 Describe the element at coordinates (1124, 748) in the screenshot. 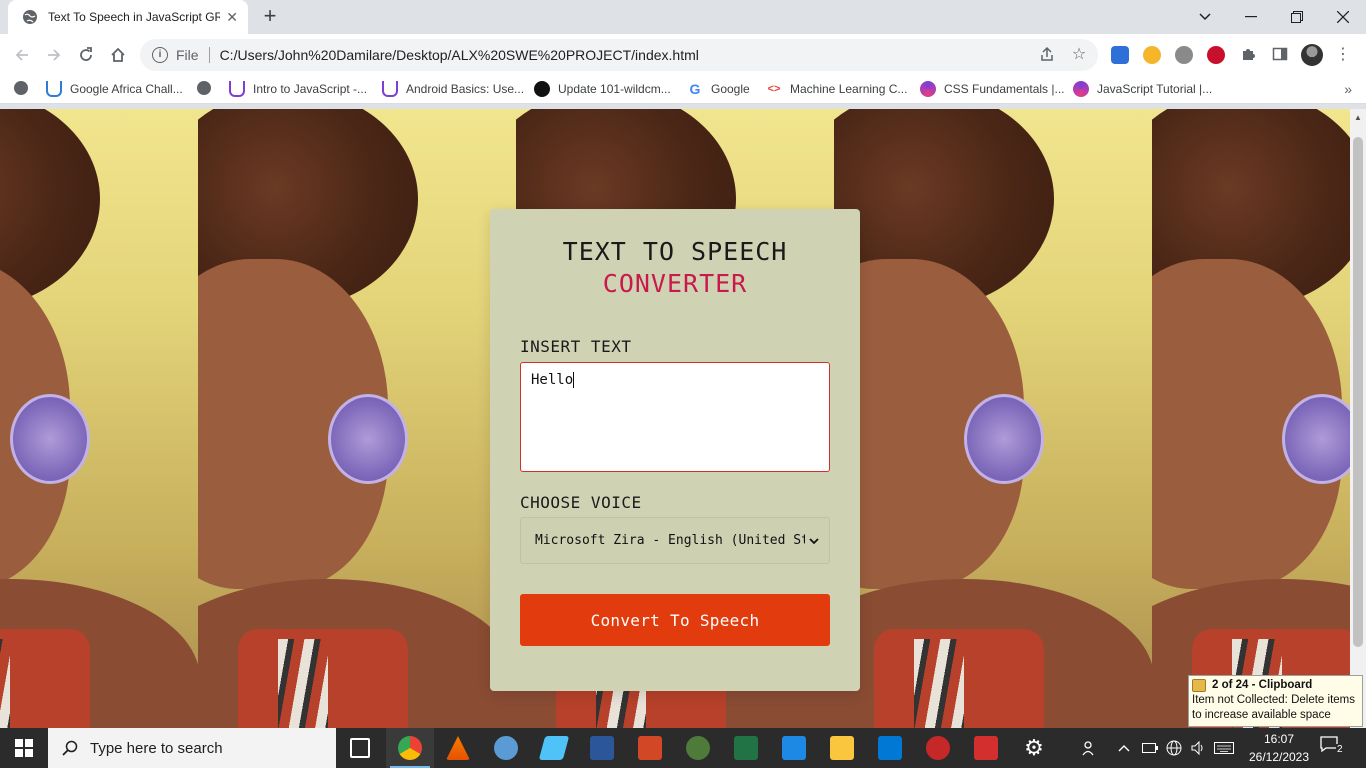

I see `chevron-up-icon` at that location.